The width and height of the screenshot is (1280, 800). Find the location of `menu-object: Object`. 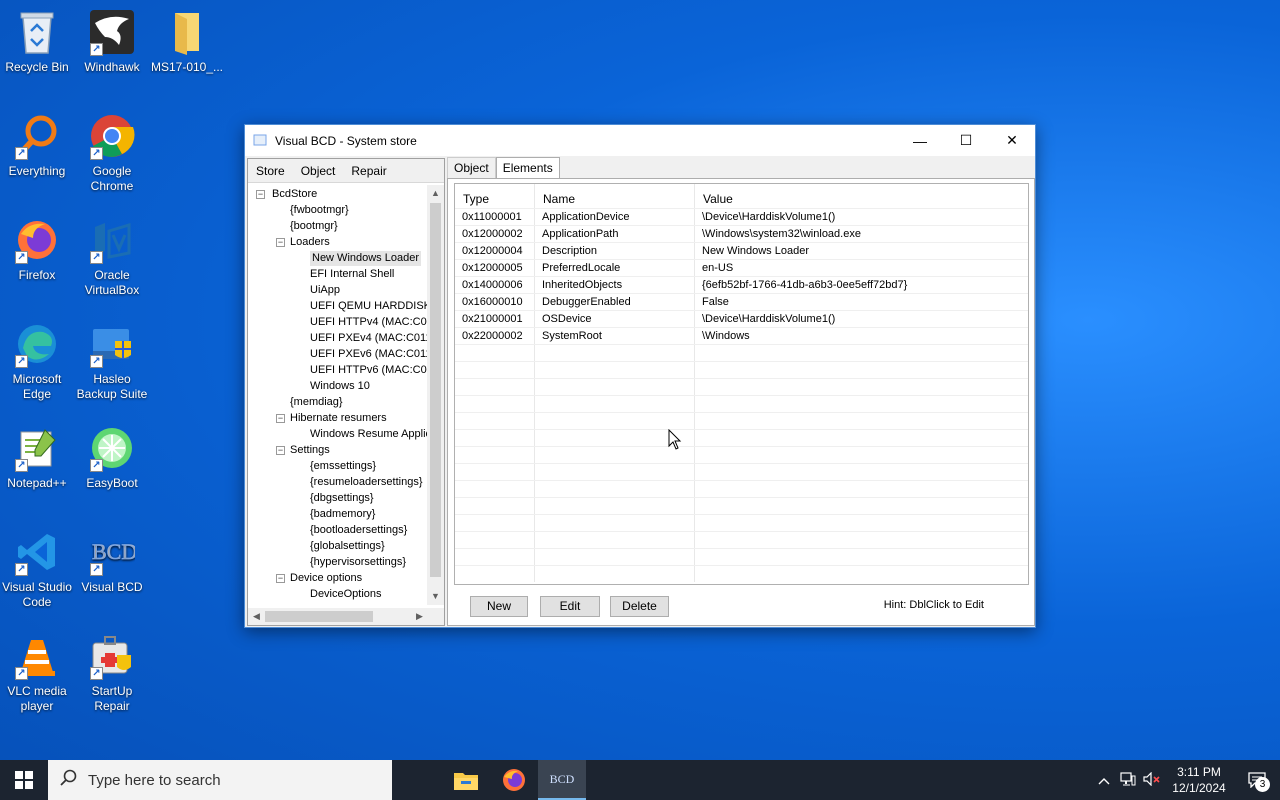

menu-object: Object is located at coordinates (318, 171).